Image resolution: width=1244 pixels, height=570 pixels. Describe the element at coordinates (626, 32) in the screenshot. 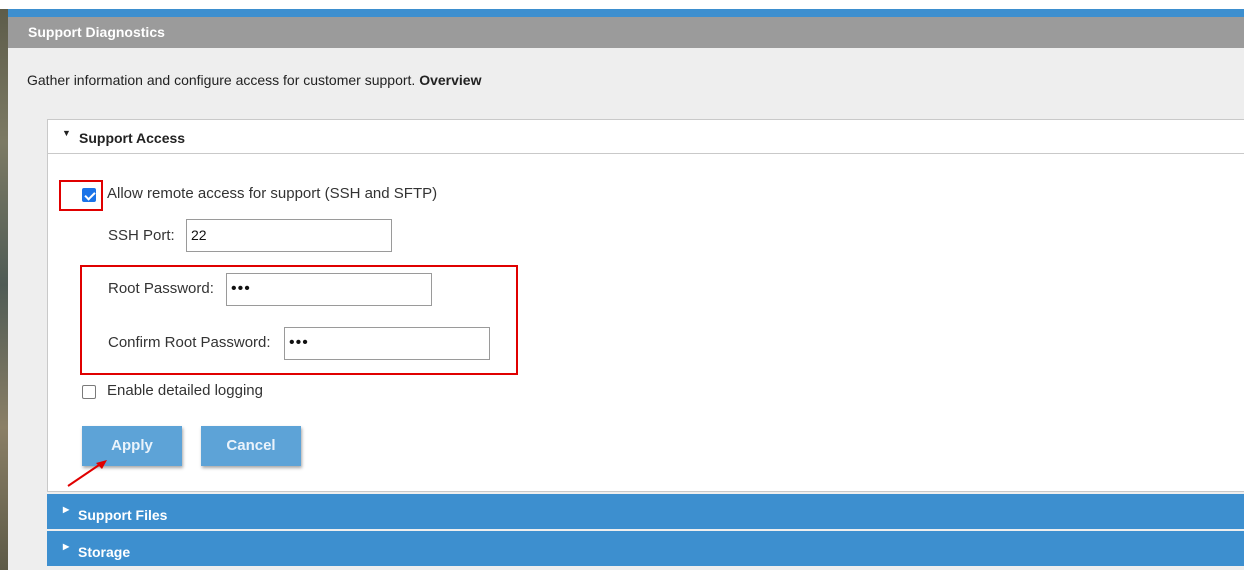

I see `page-title: Support Diagnostics` at that location.